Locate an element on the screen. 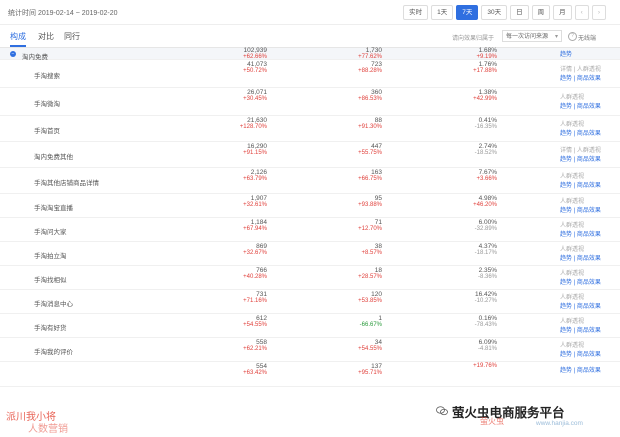 This screenshot has height=437, width=620. tab-composition: 构成 is located at coordinates (18, 39).